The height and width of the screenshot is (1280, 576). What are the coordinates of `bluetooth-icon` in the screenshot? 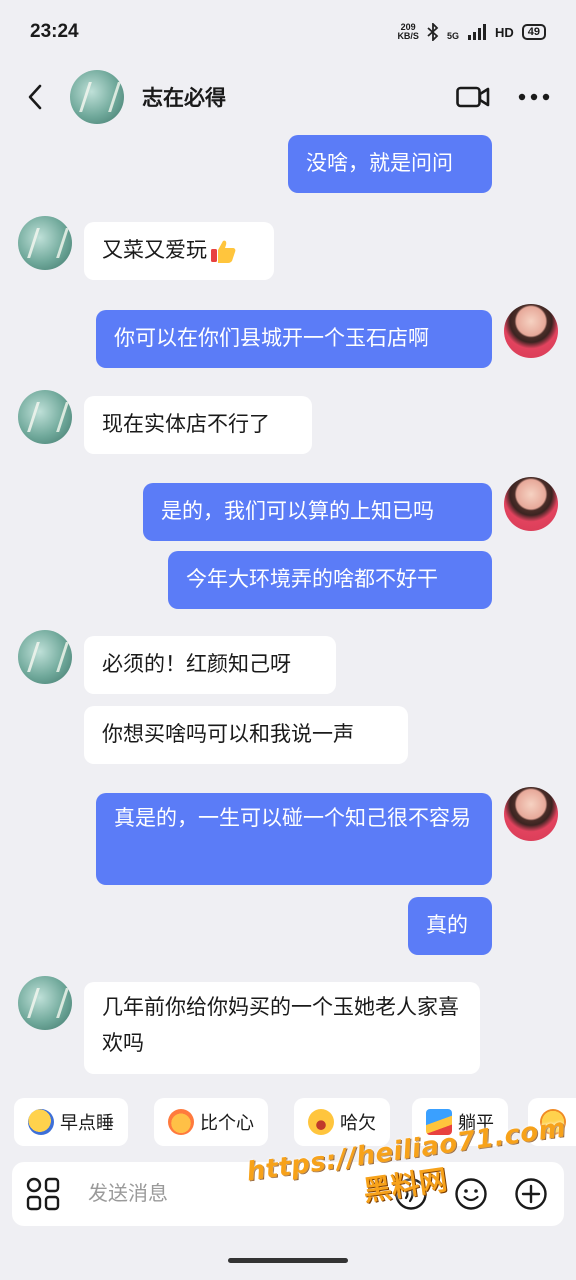 It's located at (433, 32).